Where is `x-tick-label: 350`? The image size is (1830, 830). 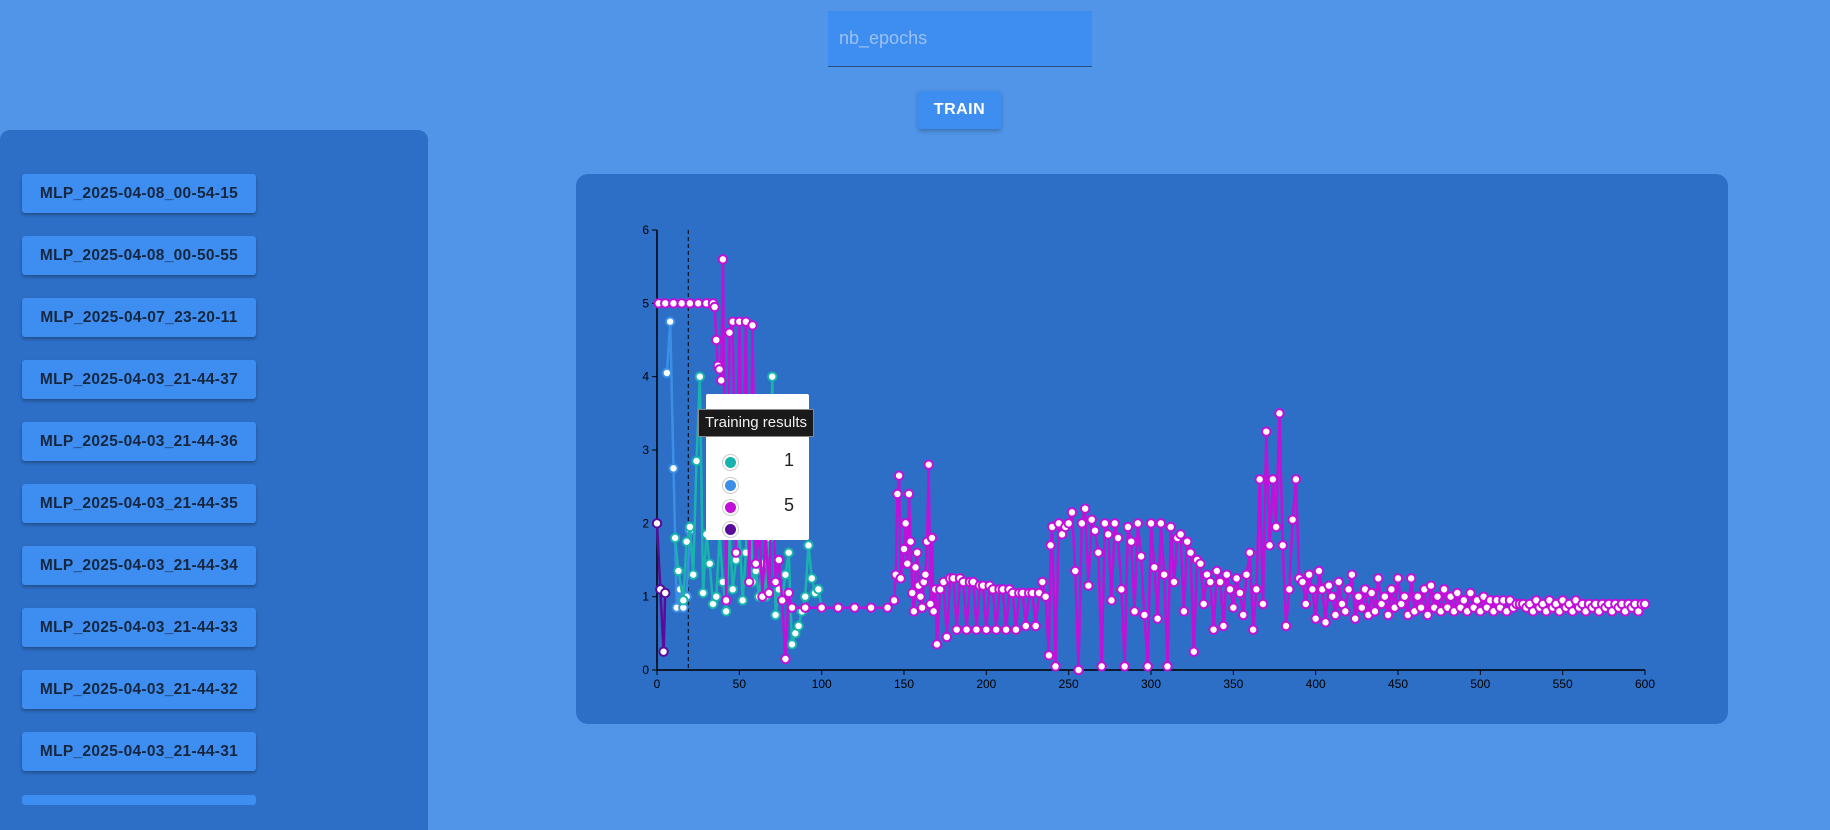 x-tick-label: 350 is located at coordinates (1233, 684).